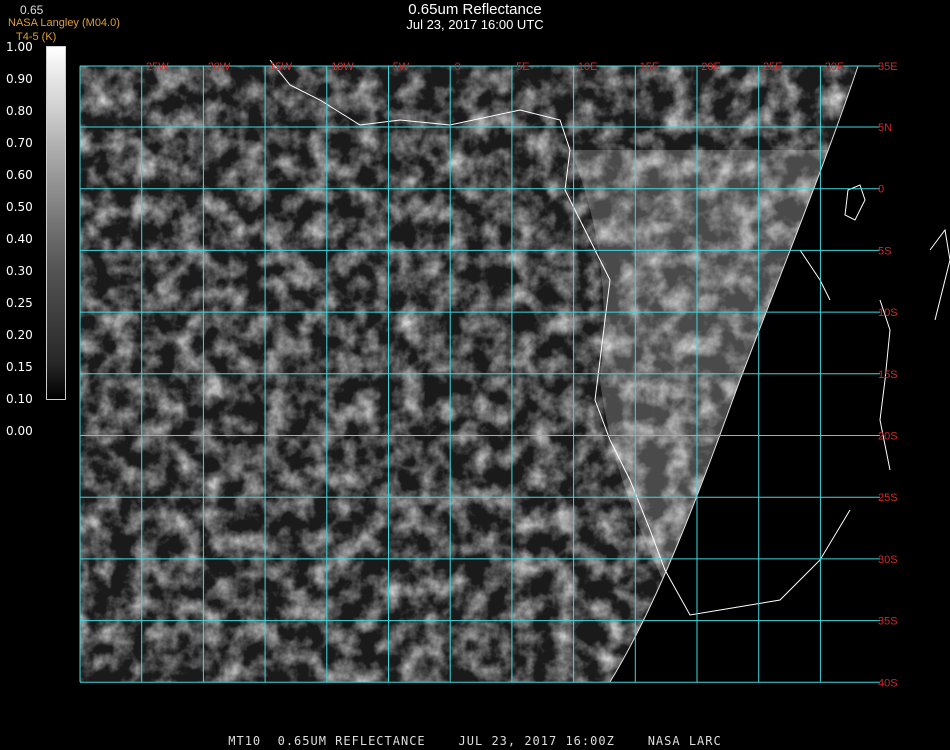 The width and height of the screenshot is (950, 750). I want to click on lat-label: 30S, so click(888, 560).